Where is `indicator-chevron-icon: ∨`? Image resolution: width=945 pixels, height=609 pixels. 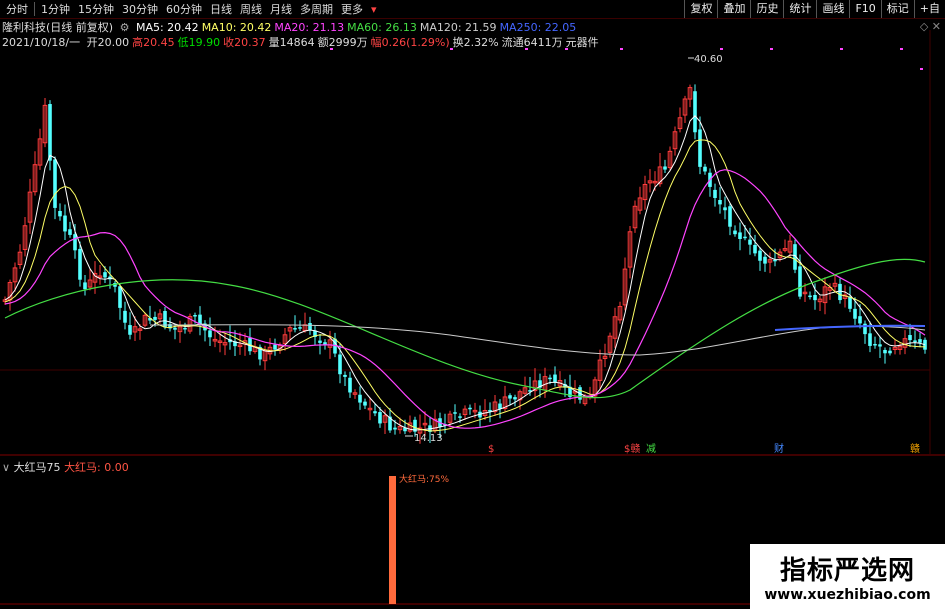
indicator-chevron-icon: ∨ is located at coordinates (6, 467).